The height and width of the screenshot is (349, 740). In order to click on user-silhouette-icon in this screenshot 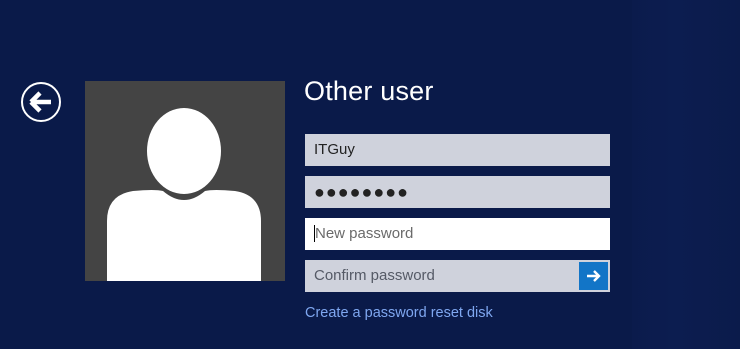, I will do `click(184, 194)`.